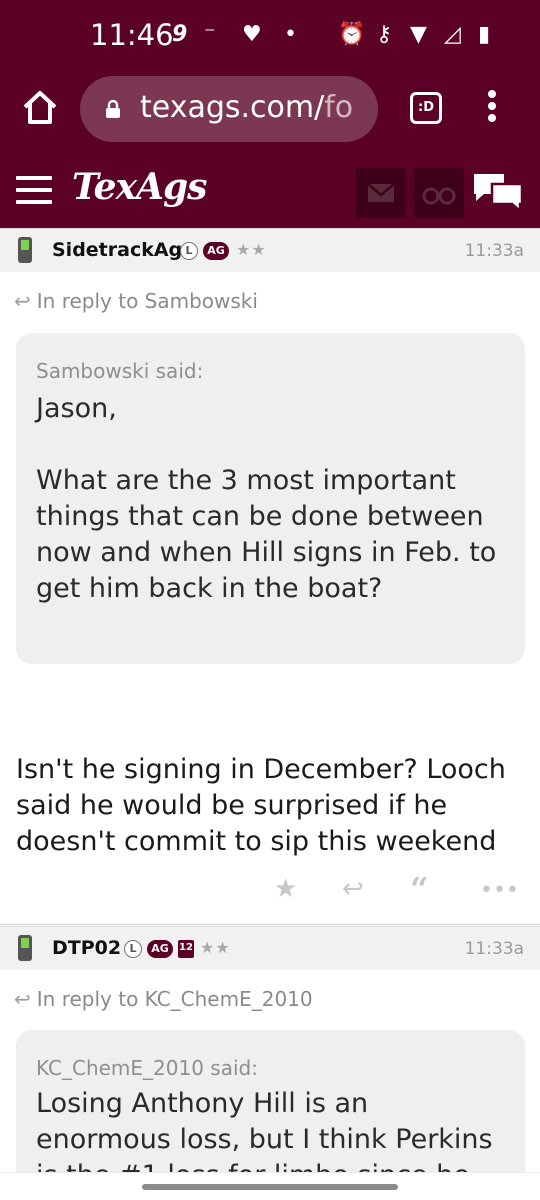 The height and width of the screenshot is (1200, 540). I want to click on mail-icon, so click(381, 192).